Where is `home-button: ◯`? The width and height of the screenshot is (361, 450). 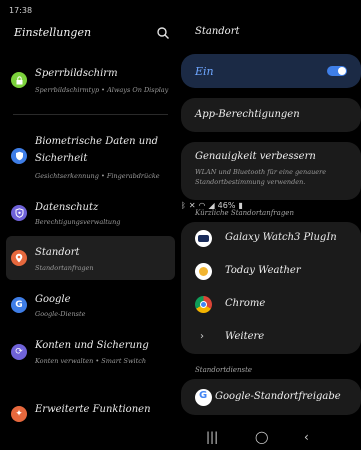
home-button: ◯ is located at coordinates (261, 437).